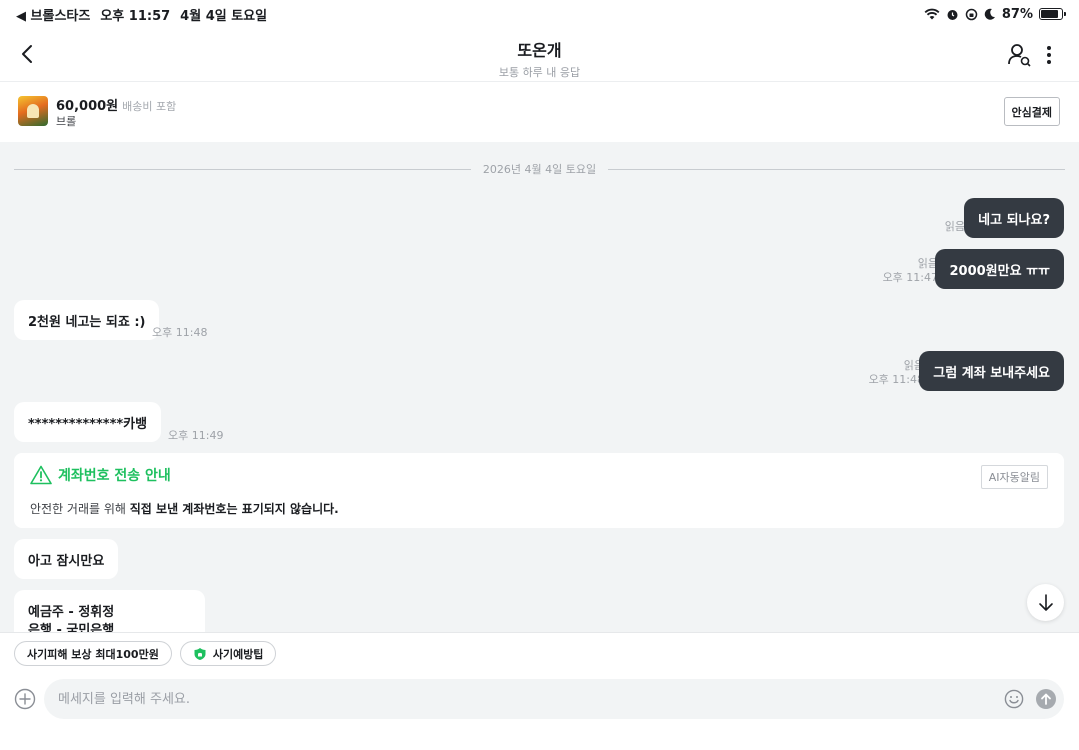 The image size is (1079, 750). I want to click on moon-icon, so click(989, 14).